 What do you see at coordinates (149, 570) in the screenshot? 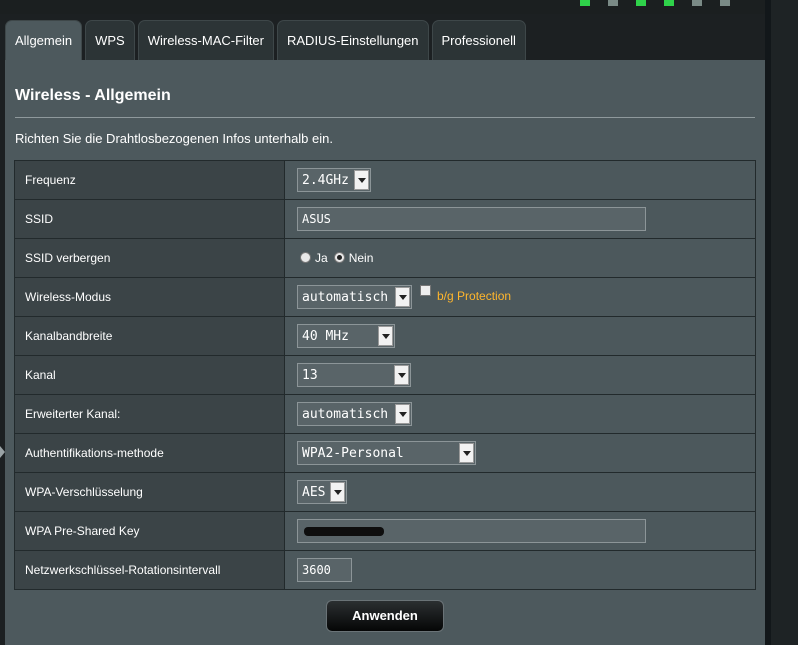
I see `key-rotation-label: Netzwerkschlüssel-Rotationsintervall` at bounding box center [149, 570].